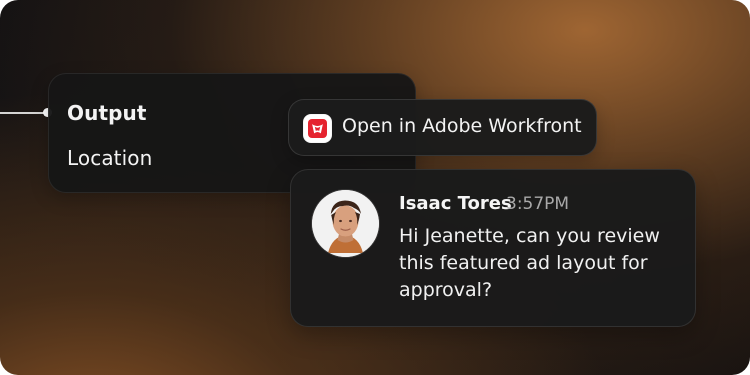 This screenshot has width=750, height=375. I want to click on message-time: 3:57PM, so click(538, 204).